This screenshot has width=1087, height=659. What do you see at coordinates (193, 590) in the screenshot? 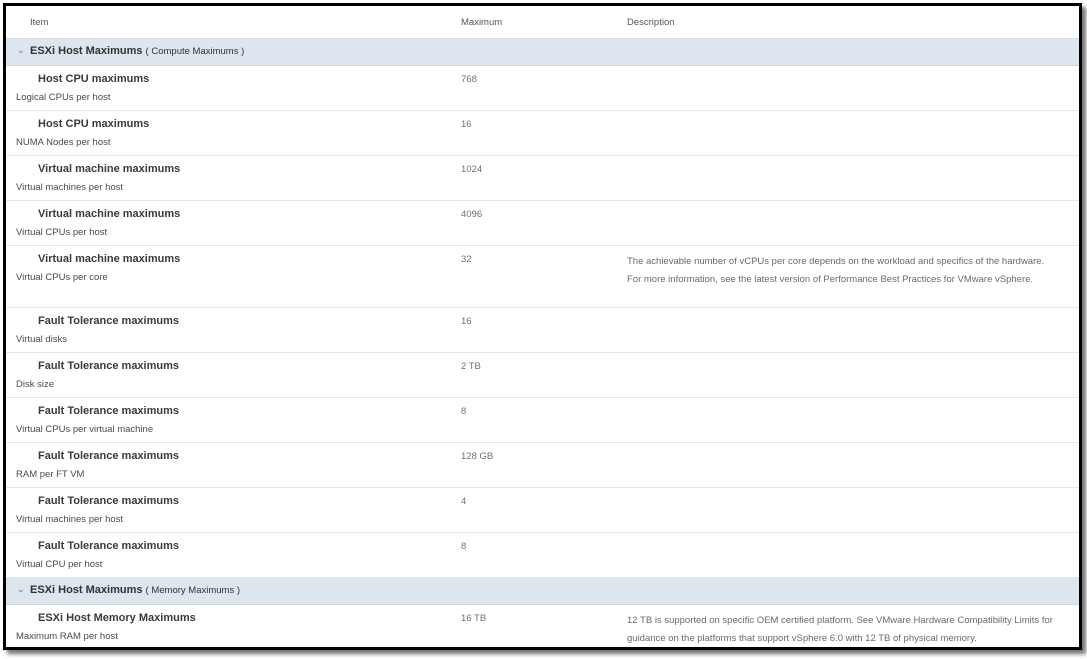
I see `group-subtitle: ( Memory Maximums )` at bounding box center [193, 590].